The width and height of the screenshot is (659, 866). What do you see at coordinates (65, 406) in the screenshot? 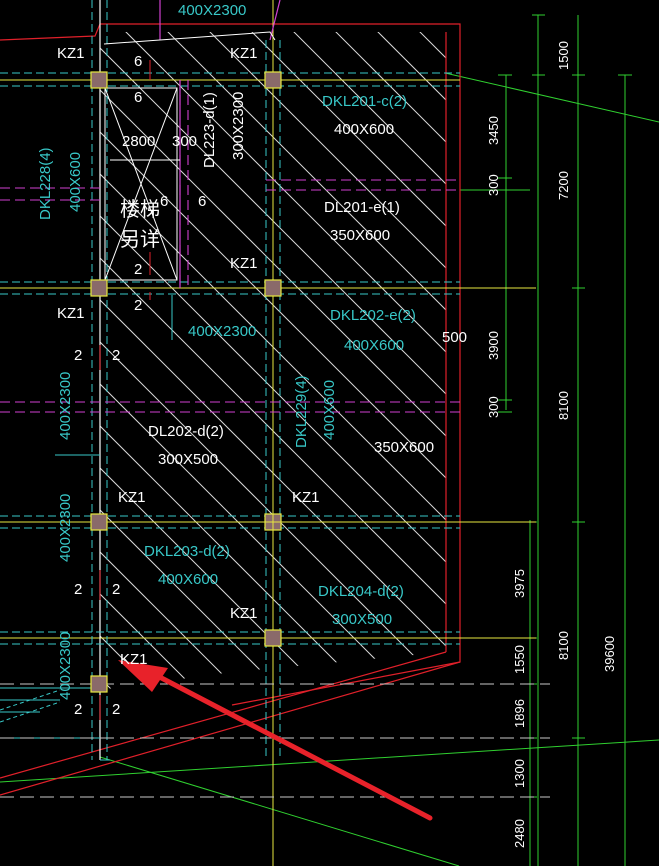
I see `beam-label-left-mid: 400X2300` at bounding box center [65, 406].